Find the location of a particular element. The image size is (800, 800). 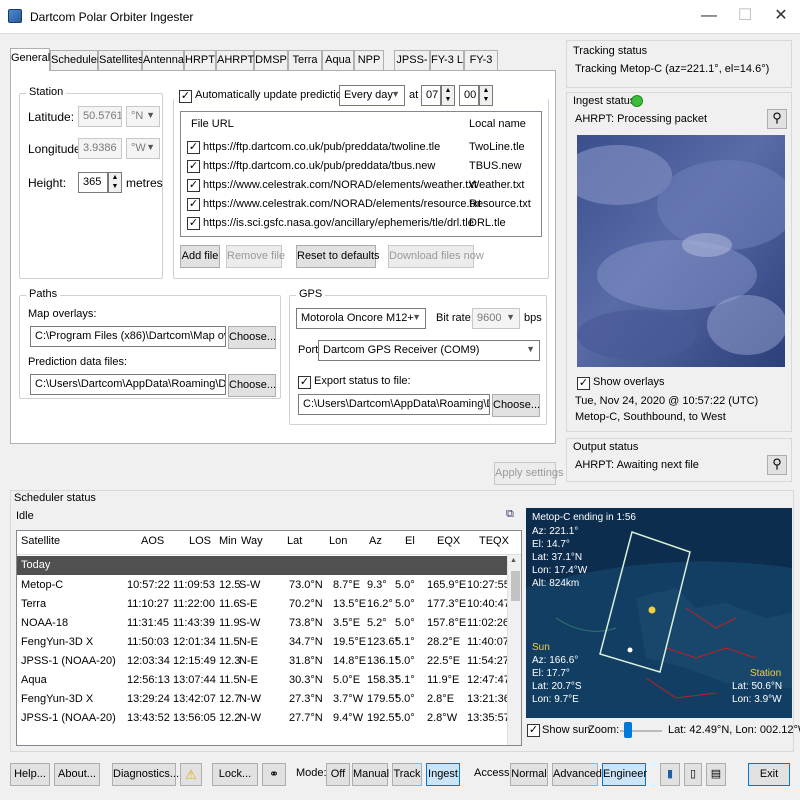

chart-icon: ▮ is located at coordinates (670, 774).